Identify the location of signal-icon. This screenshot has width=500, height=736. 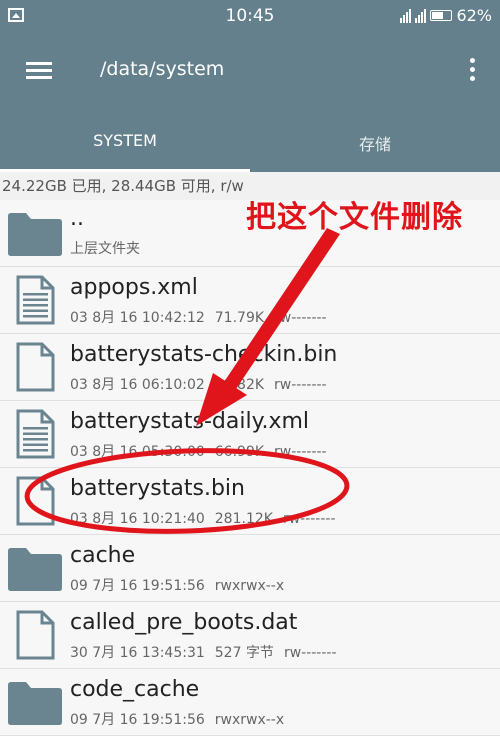
(406, 15).